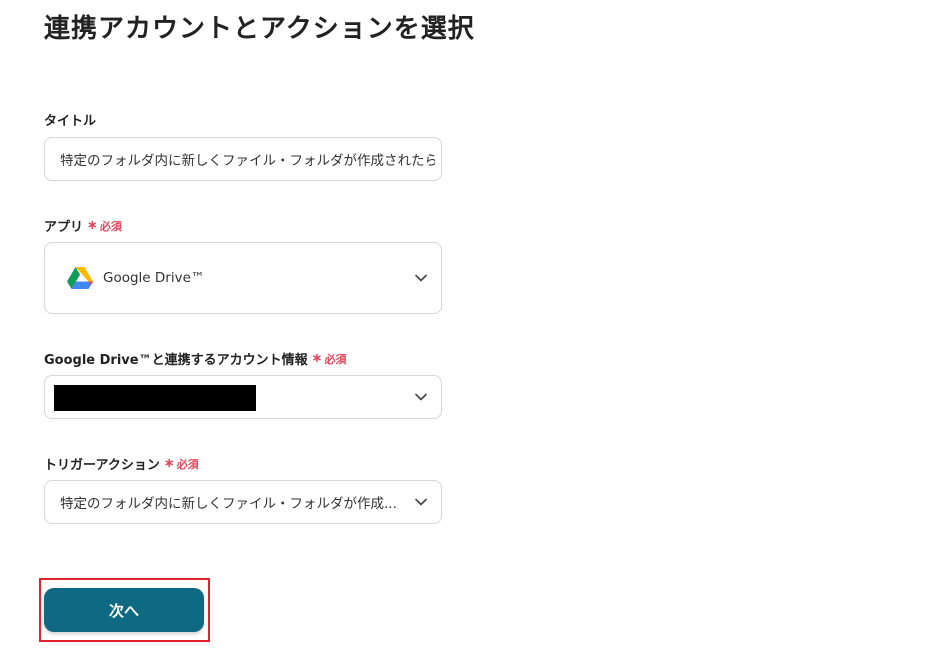 This screenshot has width=931, height=666. Describe the element at coordinates (259, 29) in the screenshot. I see `page-title: 連携アカウントとアクションを選択` at that location.